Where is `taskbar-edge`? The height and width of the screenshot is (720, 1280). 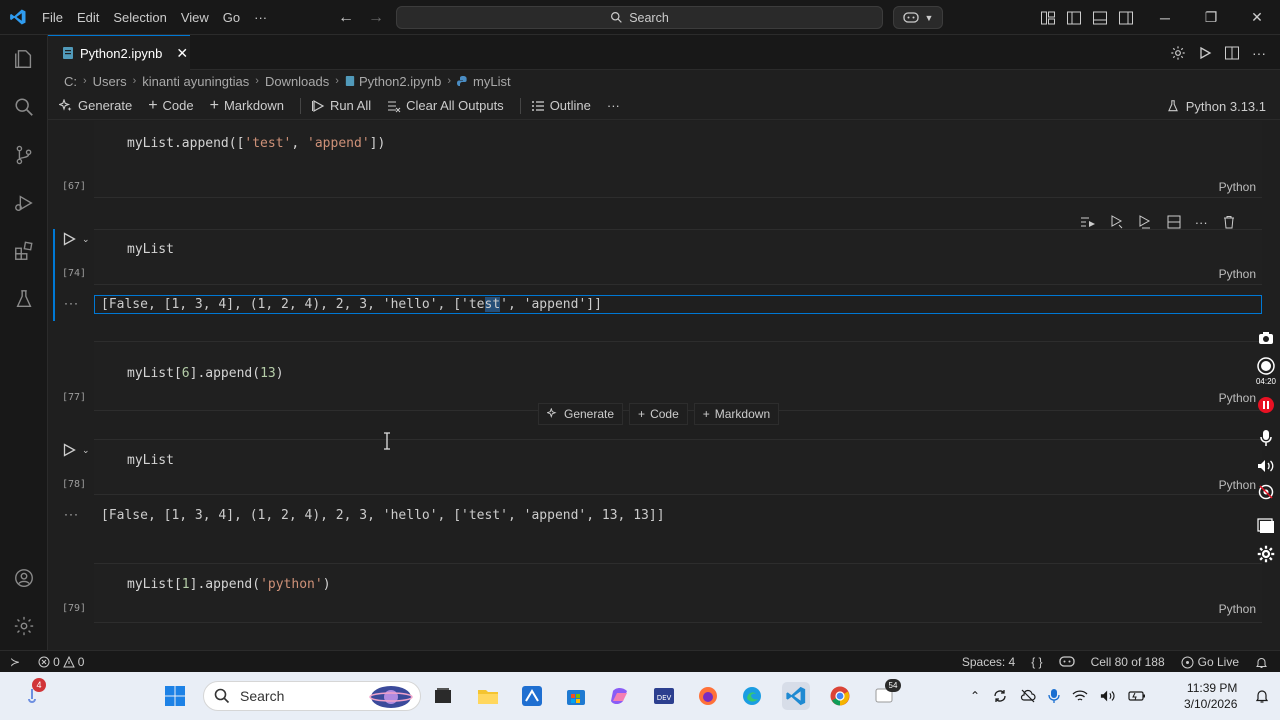 taskbar-edge is located at coordinates (752, 696).